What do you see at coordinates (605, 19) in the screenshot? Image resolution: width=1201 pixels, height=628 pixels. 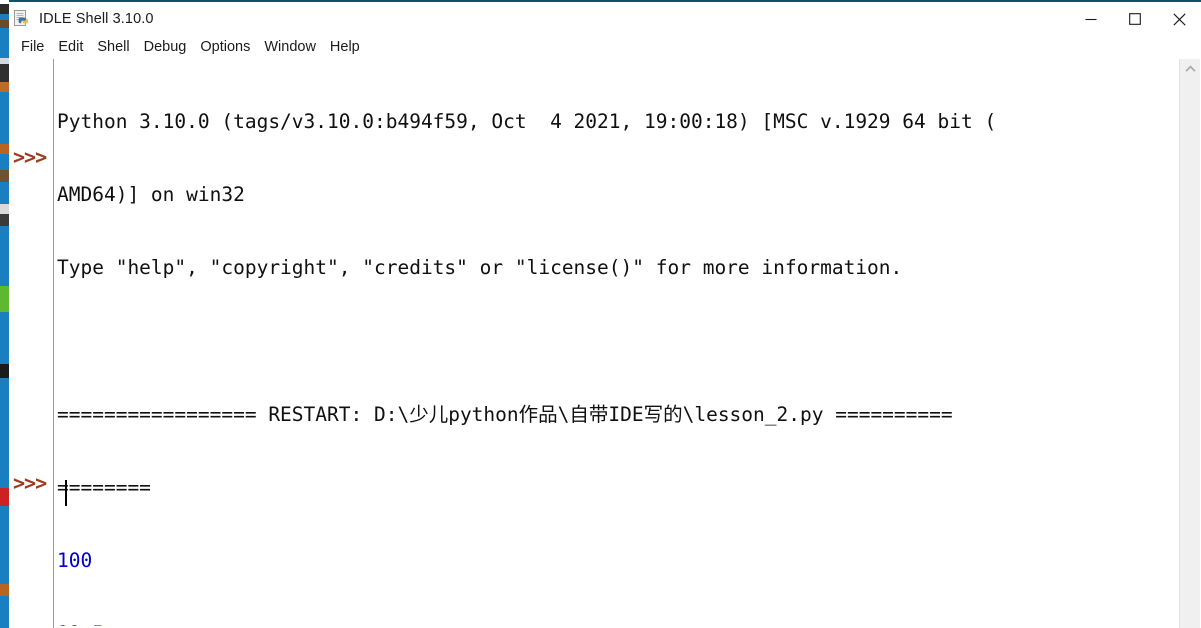 I see `title-bar: IDLE Shell 3.10.0` at bounding box center [605, 19].